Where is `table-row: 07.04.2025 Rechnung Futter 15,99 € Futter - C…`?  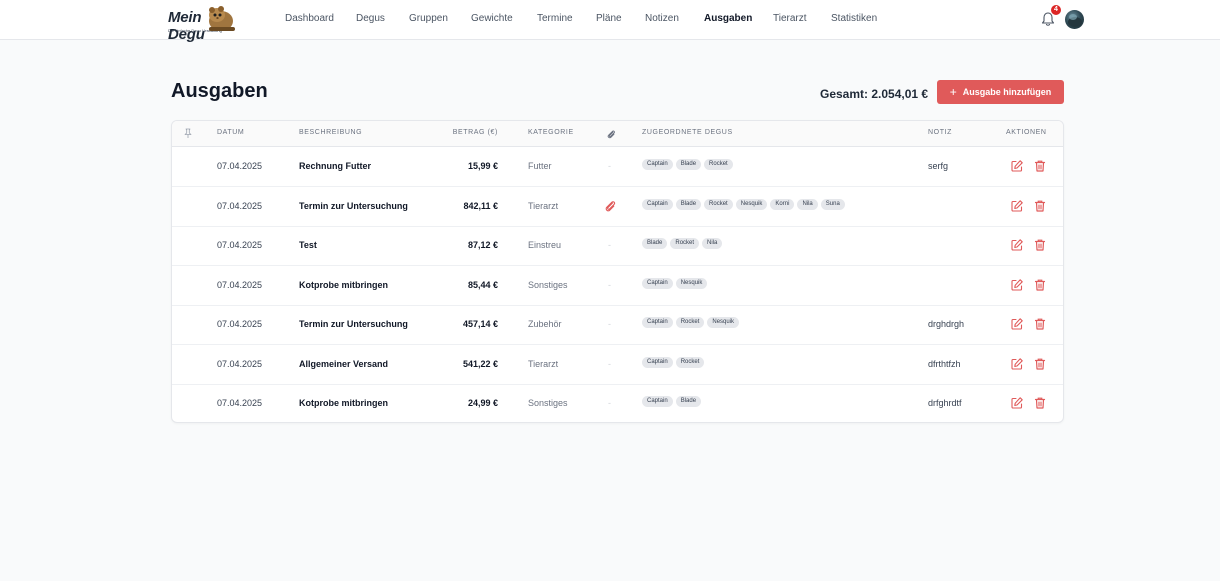
table-row: 07.04.2025 Rechnung Futter 15,99 € Futter - C… is located at coordinates (617, 167).